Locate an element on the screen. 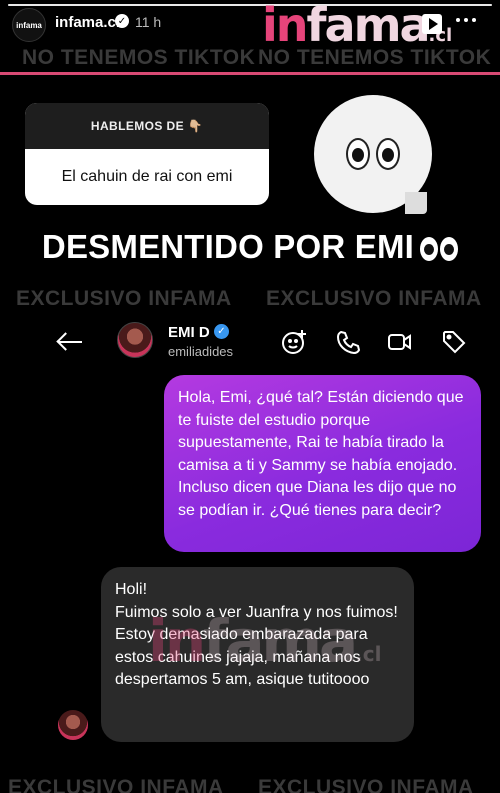  watermark-exclusive-right: EXCLUSIVO INFAMA is located at coordinates (374, 298).